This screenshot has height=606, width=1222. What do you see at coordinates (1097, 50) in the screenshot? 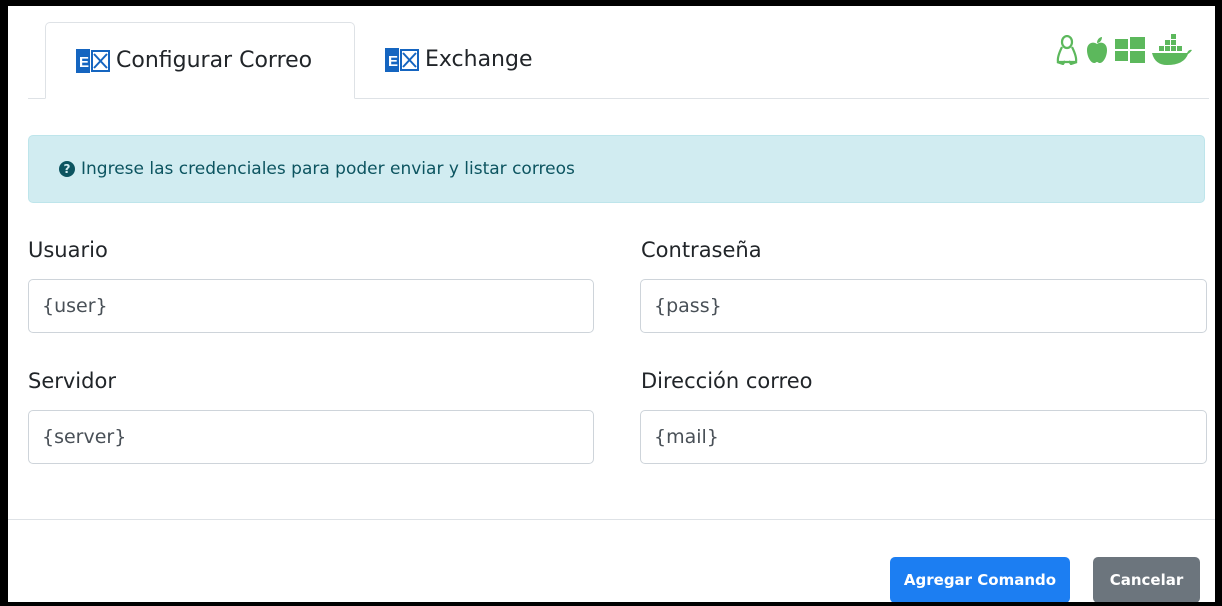
I see `apple-icon` at bounding box center [1097, 50].